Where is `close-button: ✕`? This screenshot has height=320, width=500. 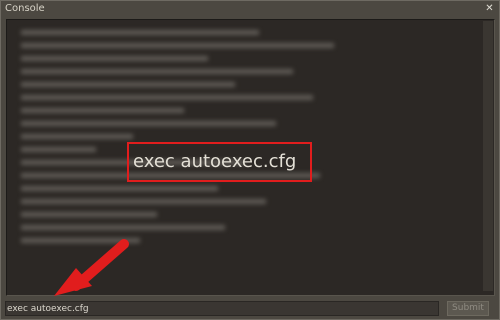 close-button: ✕ is located at coordinates (489, 8).